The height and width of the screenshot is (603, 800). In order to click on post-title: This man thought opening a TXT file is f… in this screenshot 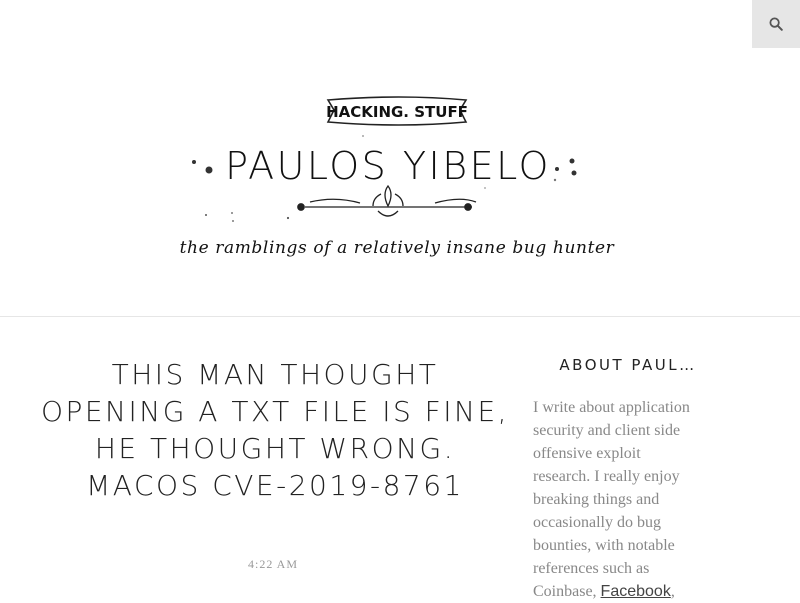, I will do `click(275, 430)`.